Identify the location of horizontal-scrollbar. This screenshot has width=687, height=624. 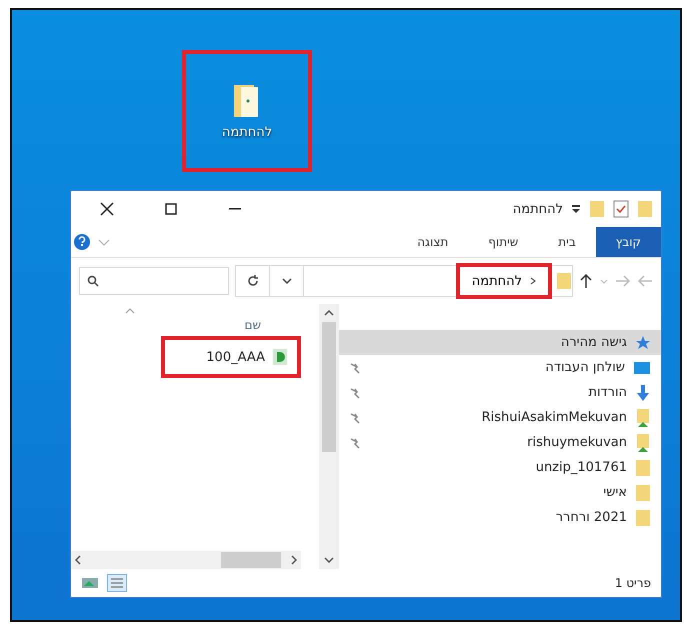
(186, 560).